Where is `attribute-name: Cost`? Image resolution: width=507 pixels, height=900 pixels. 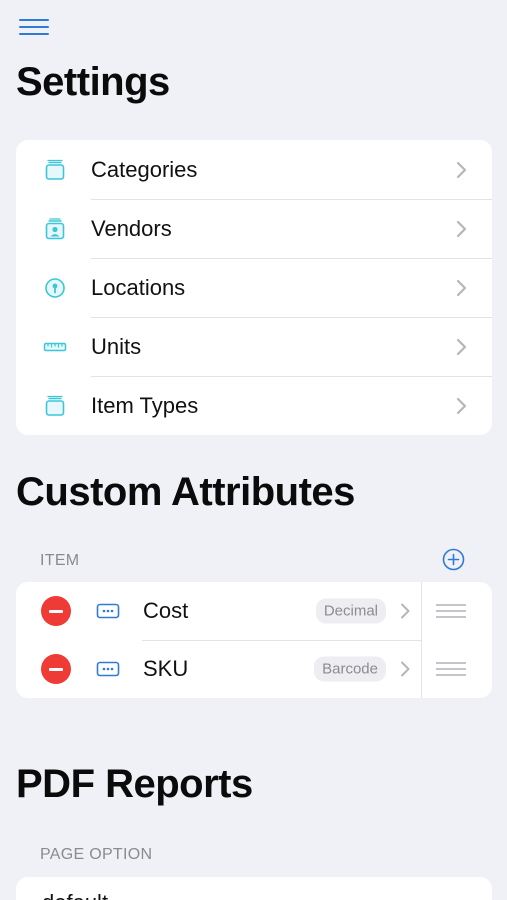
attribute-name: Cost is located at coordinates (166, 610).